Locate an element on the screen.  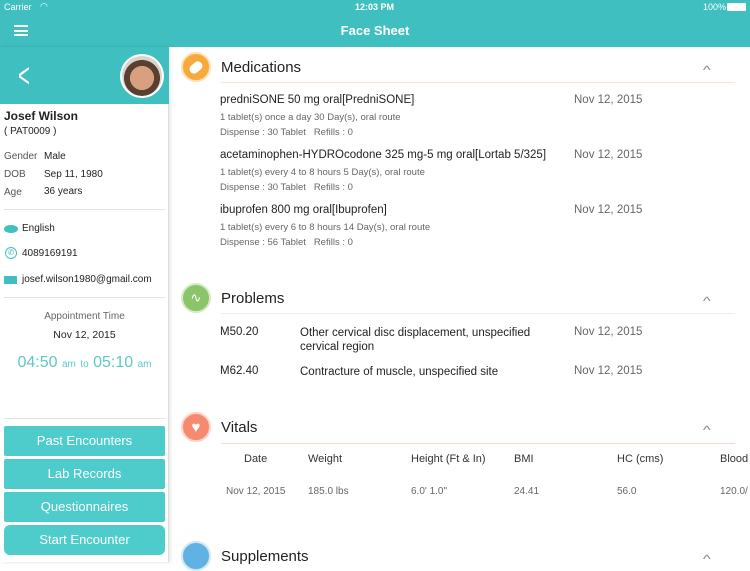
nav-bar: Face Sheet is located at coordinates (375, 30).